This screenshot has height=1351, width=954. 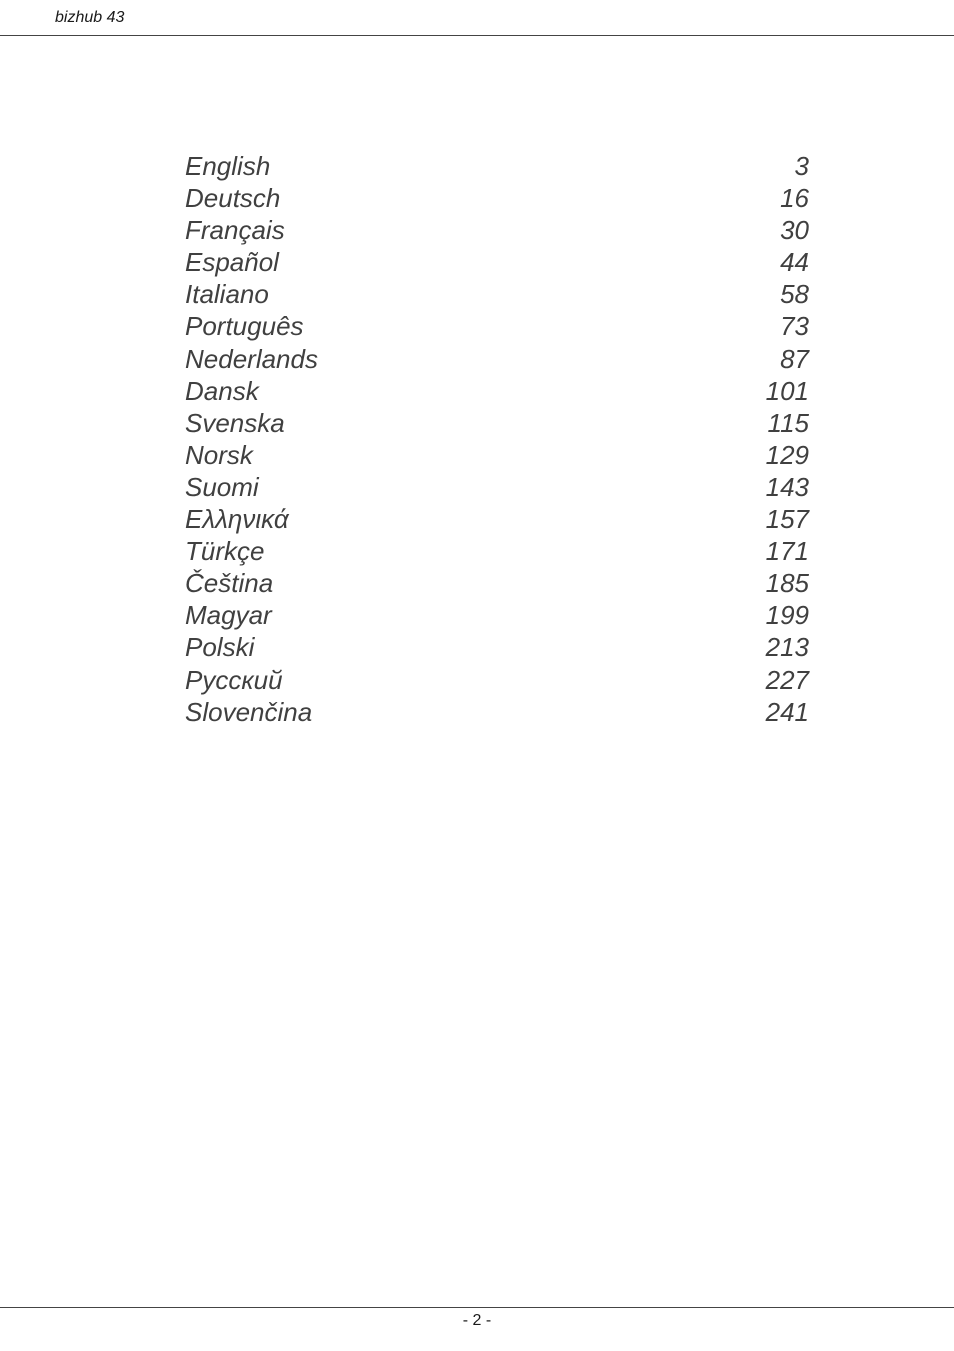 What do you see at coordinates (497, 647) in the screenshot?
I see `toc-entry: Polski 213` at bounding box center [497, 647].